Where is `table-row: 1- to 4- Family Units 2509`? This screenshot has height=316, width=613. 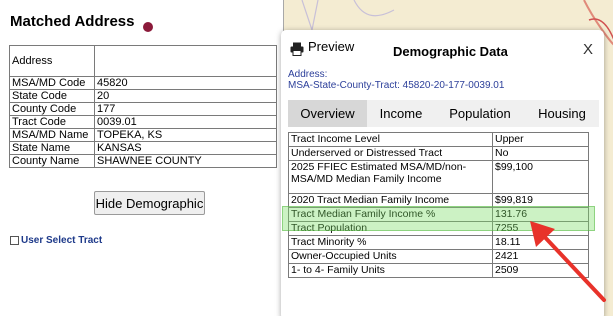 table-row: 1- to 4- Family Units 2509 is located at coordinates (438, 270).